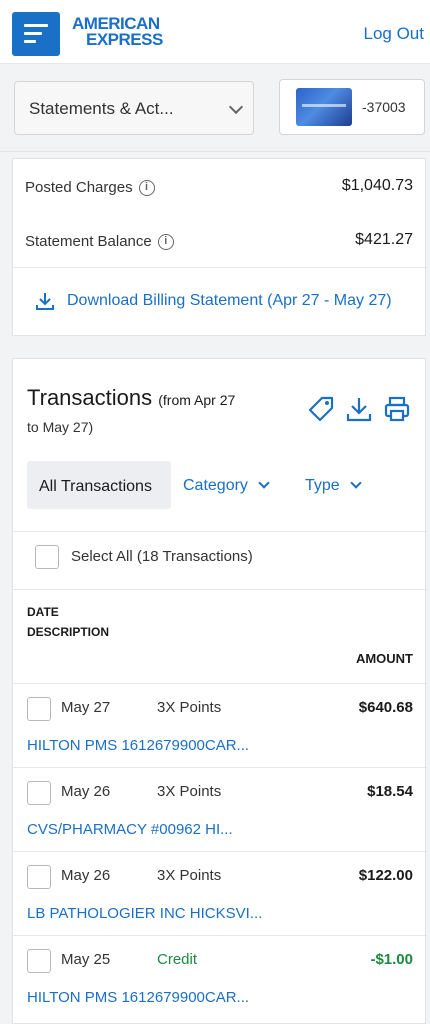 The width and height of the screenshot is (430, 1024). I want to click on posted-charges-row: Posted Charges i $1,040.73, so click(220, 185).